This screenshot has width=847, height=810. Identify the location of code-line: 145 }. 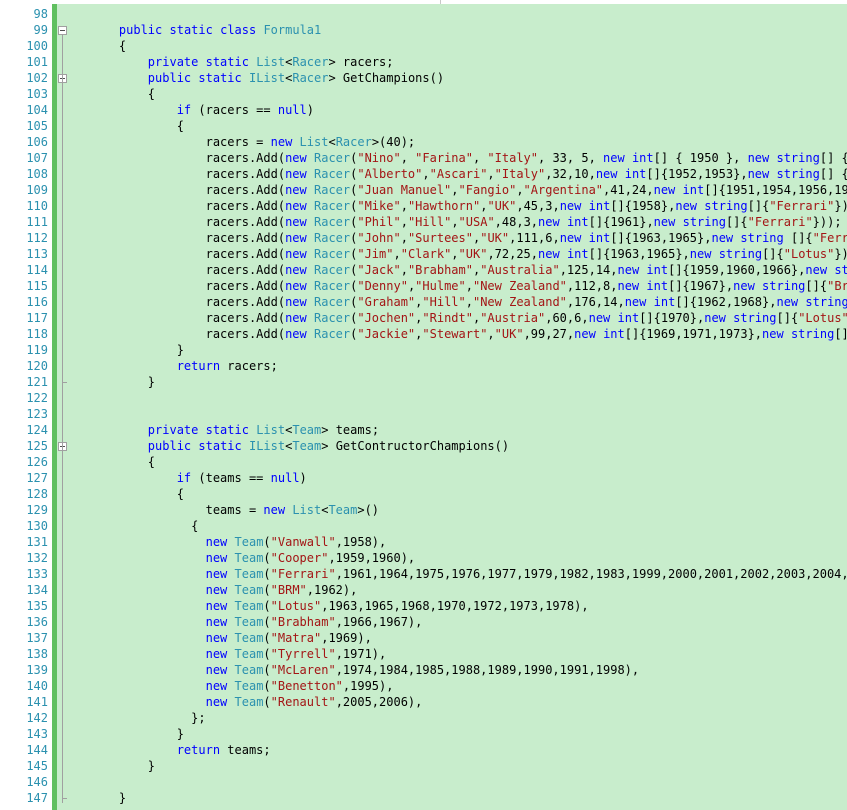
(423, 766).